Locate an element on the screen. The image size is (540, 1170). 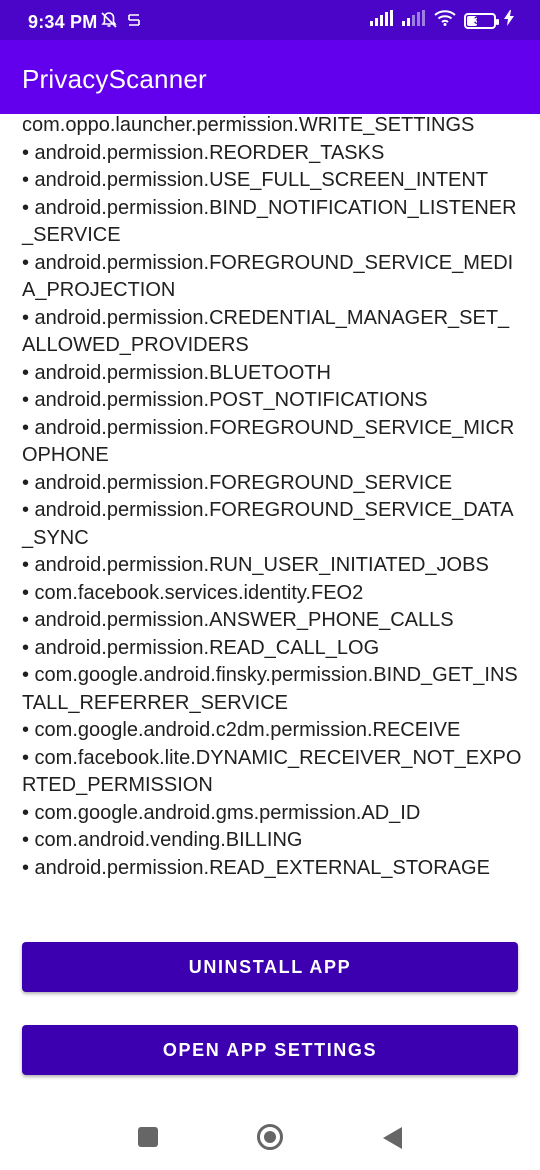
data-saver-icon is located at coordinates (134, 22).